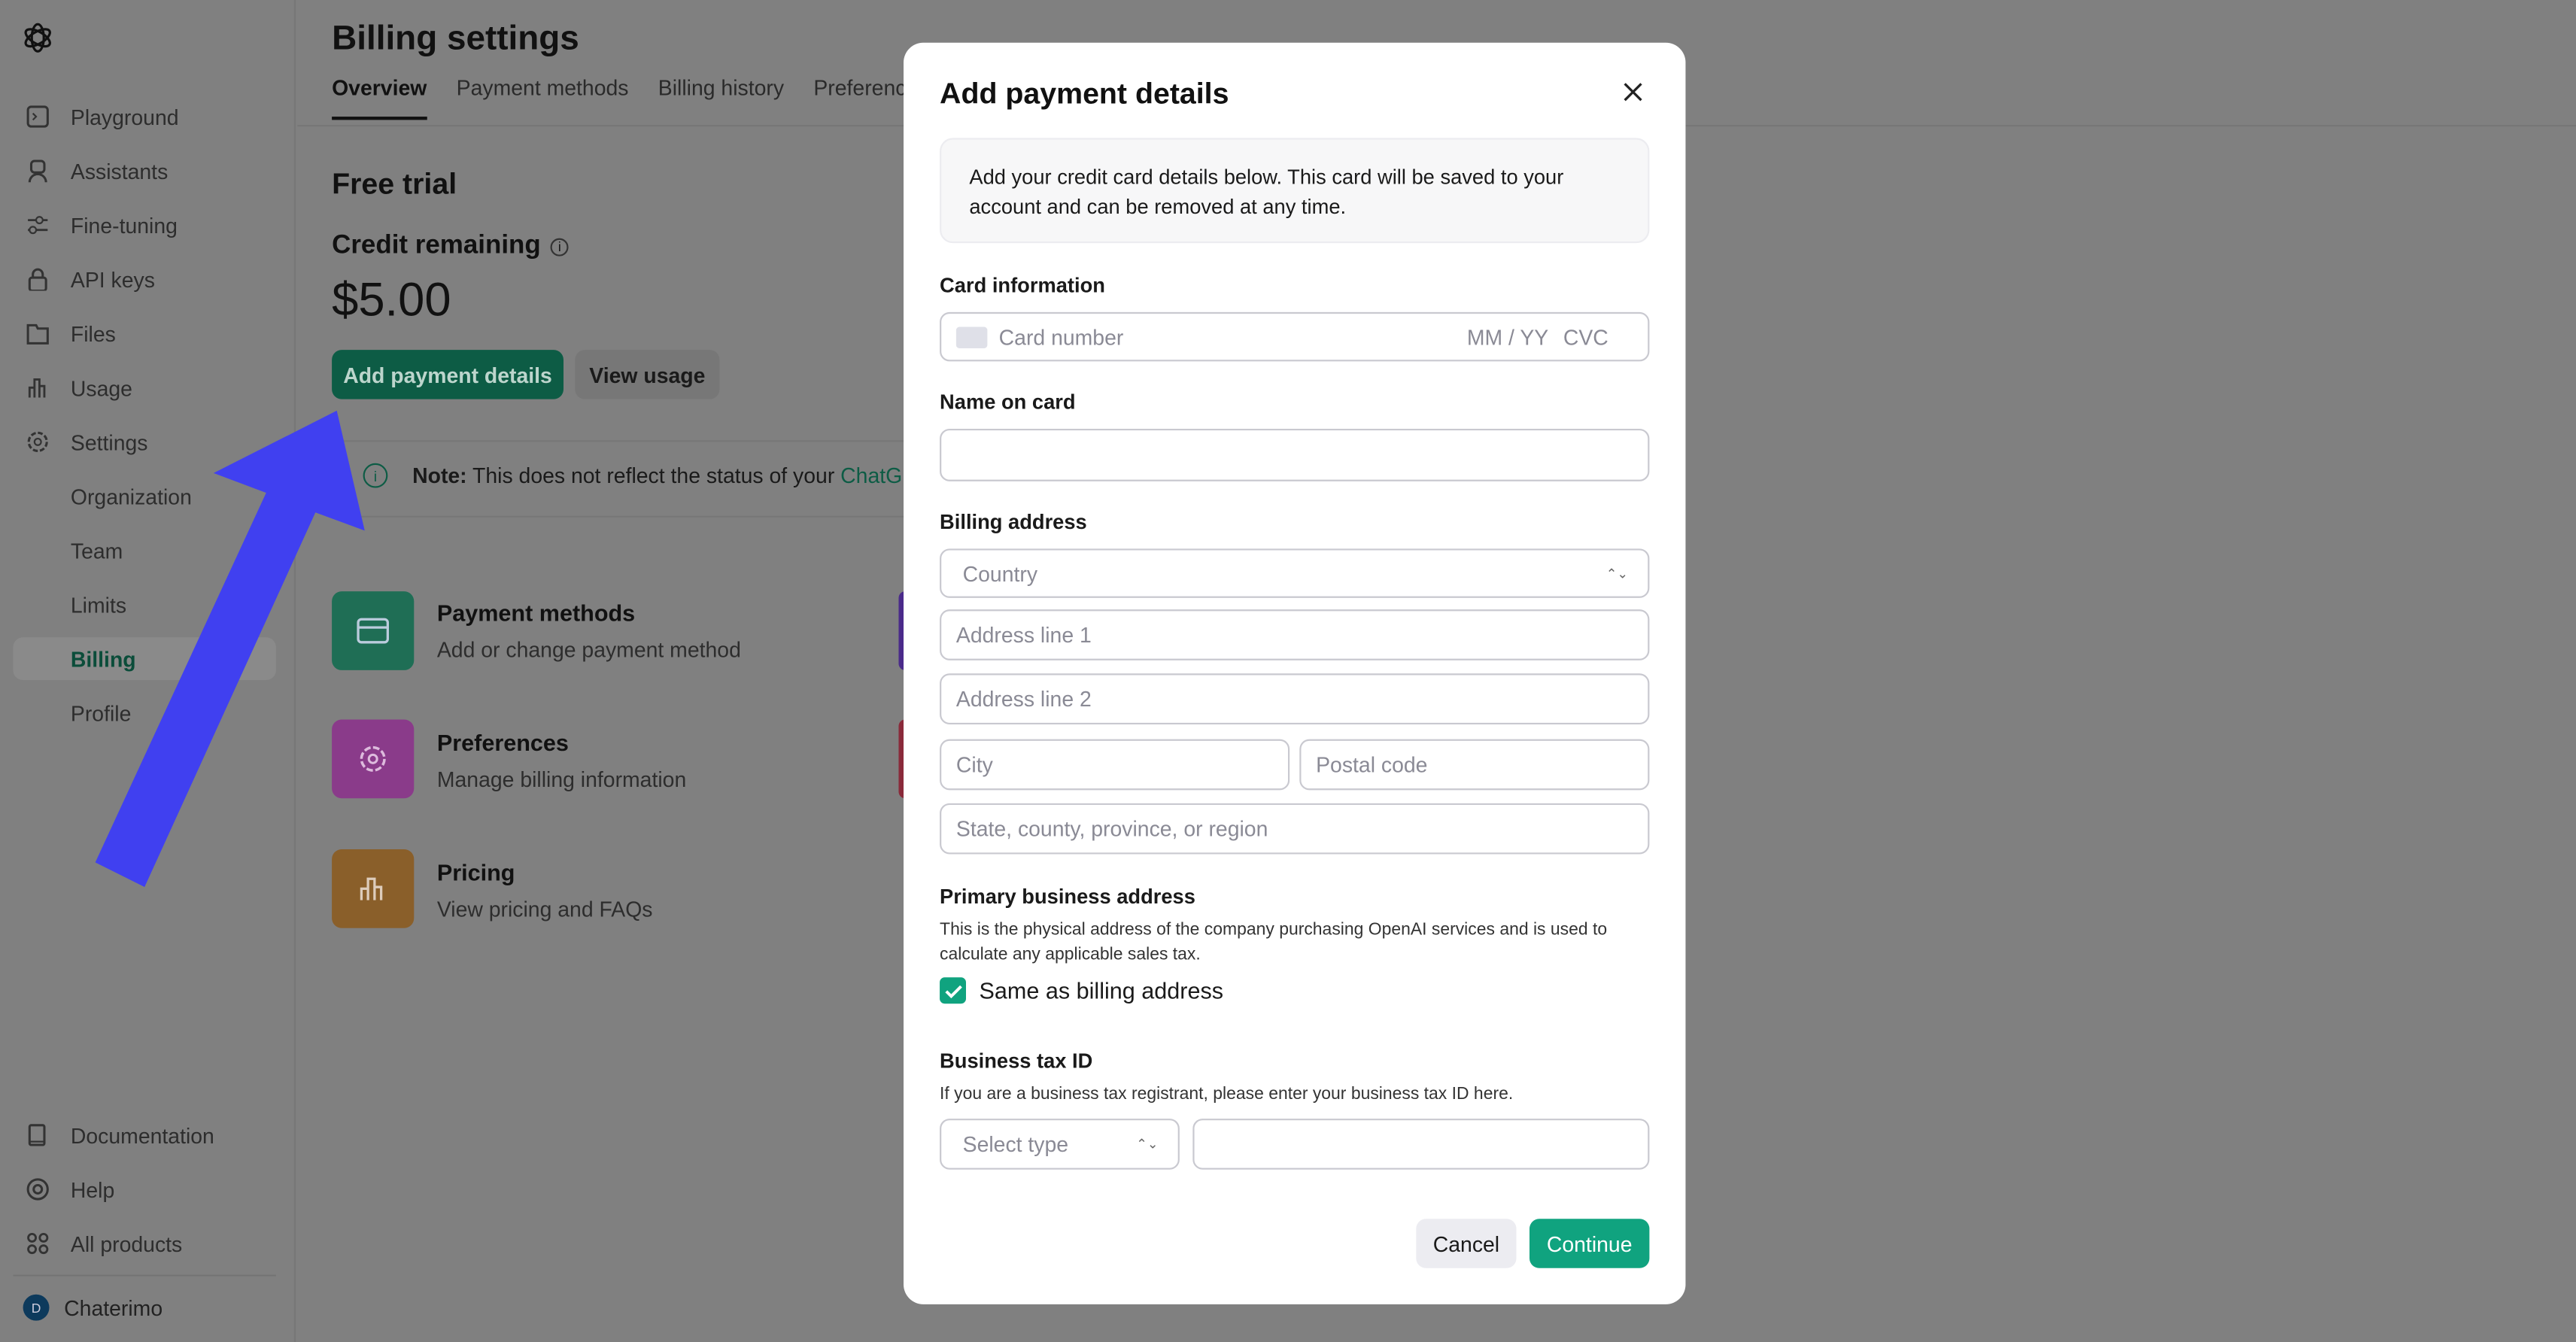 The width and height of the screenshot is (2576, 1342). What do you see at coordinates (38, 1135) in the screenshot?
I see `book-icon` at bounding box center [38, 1135].